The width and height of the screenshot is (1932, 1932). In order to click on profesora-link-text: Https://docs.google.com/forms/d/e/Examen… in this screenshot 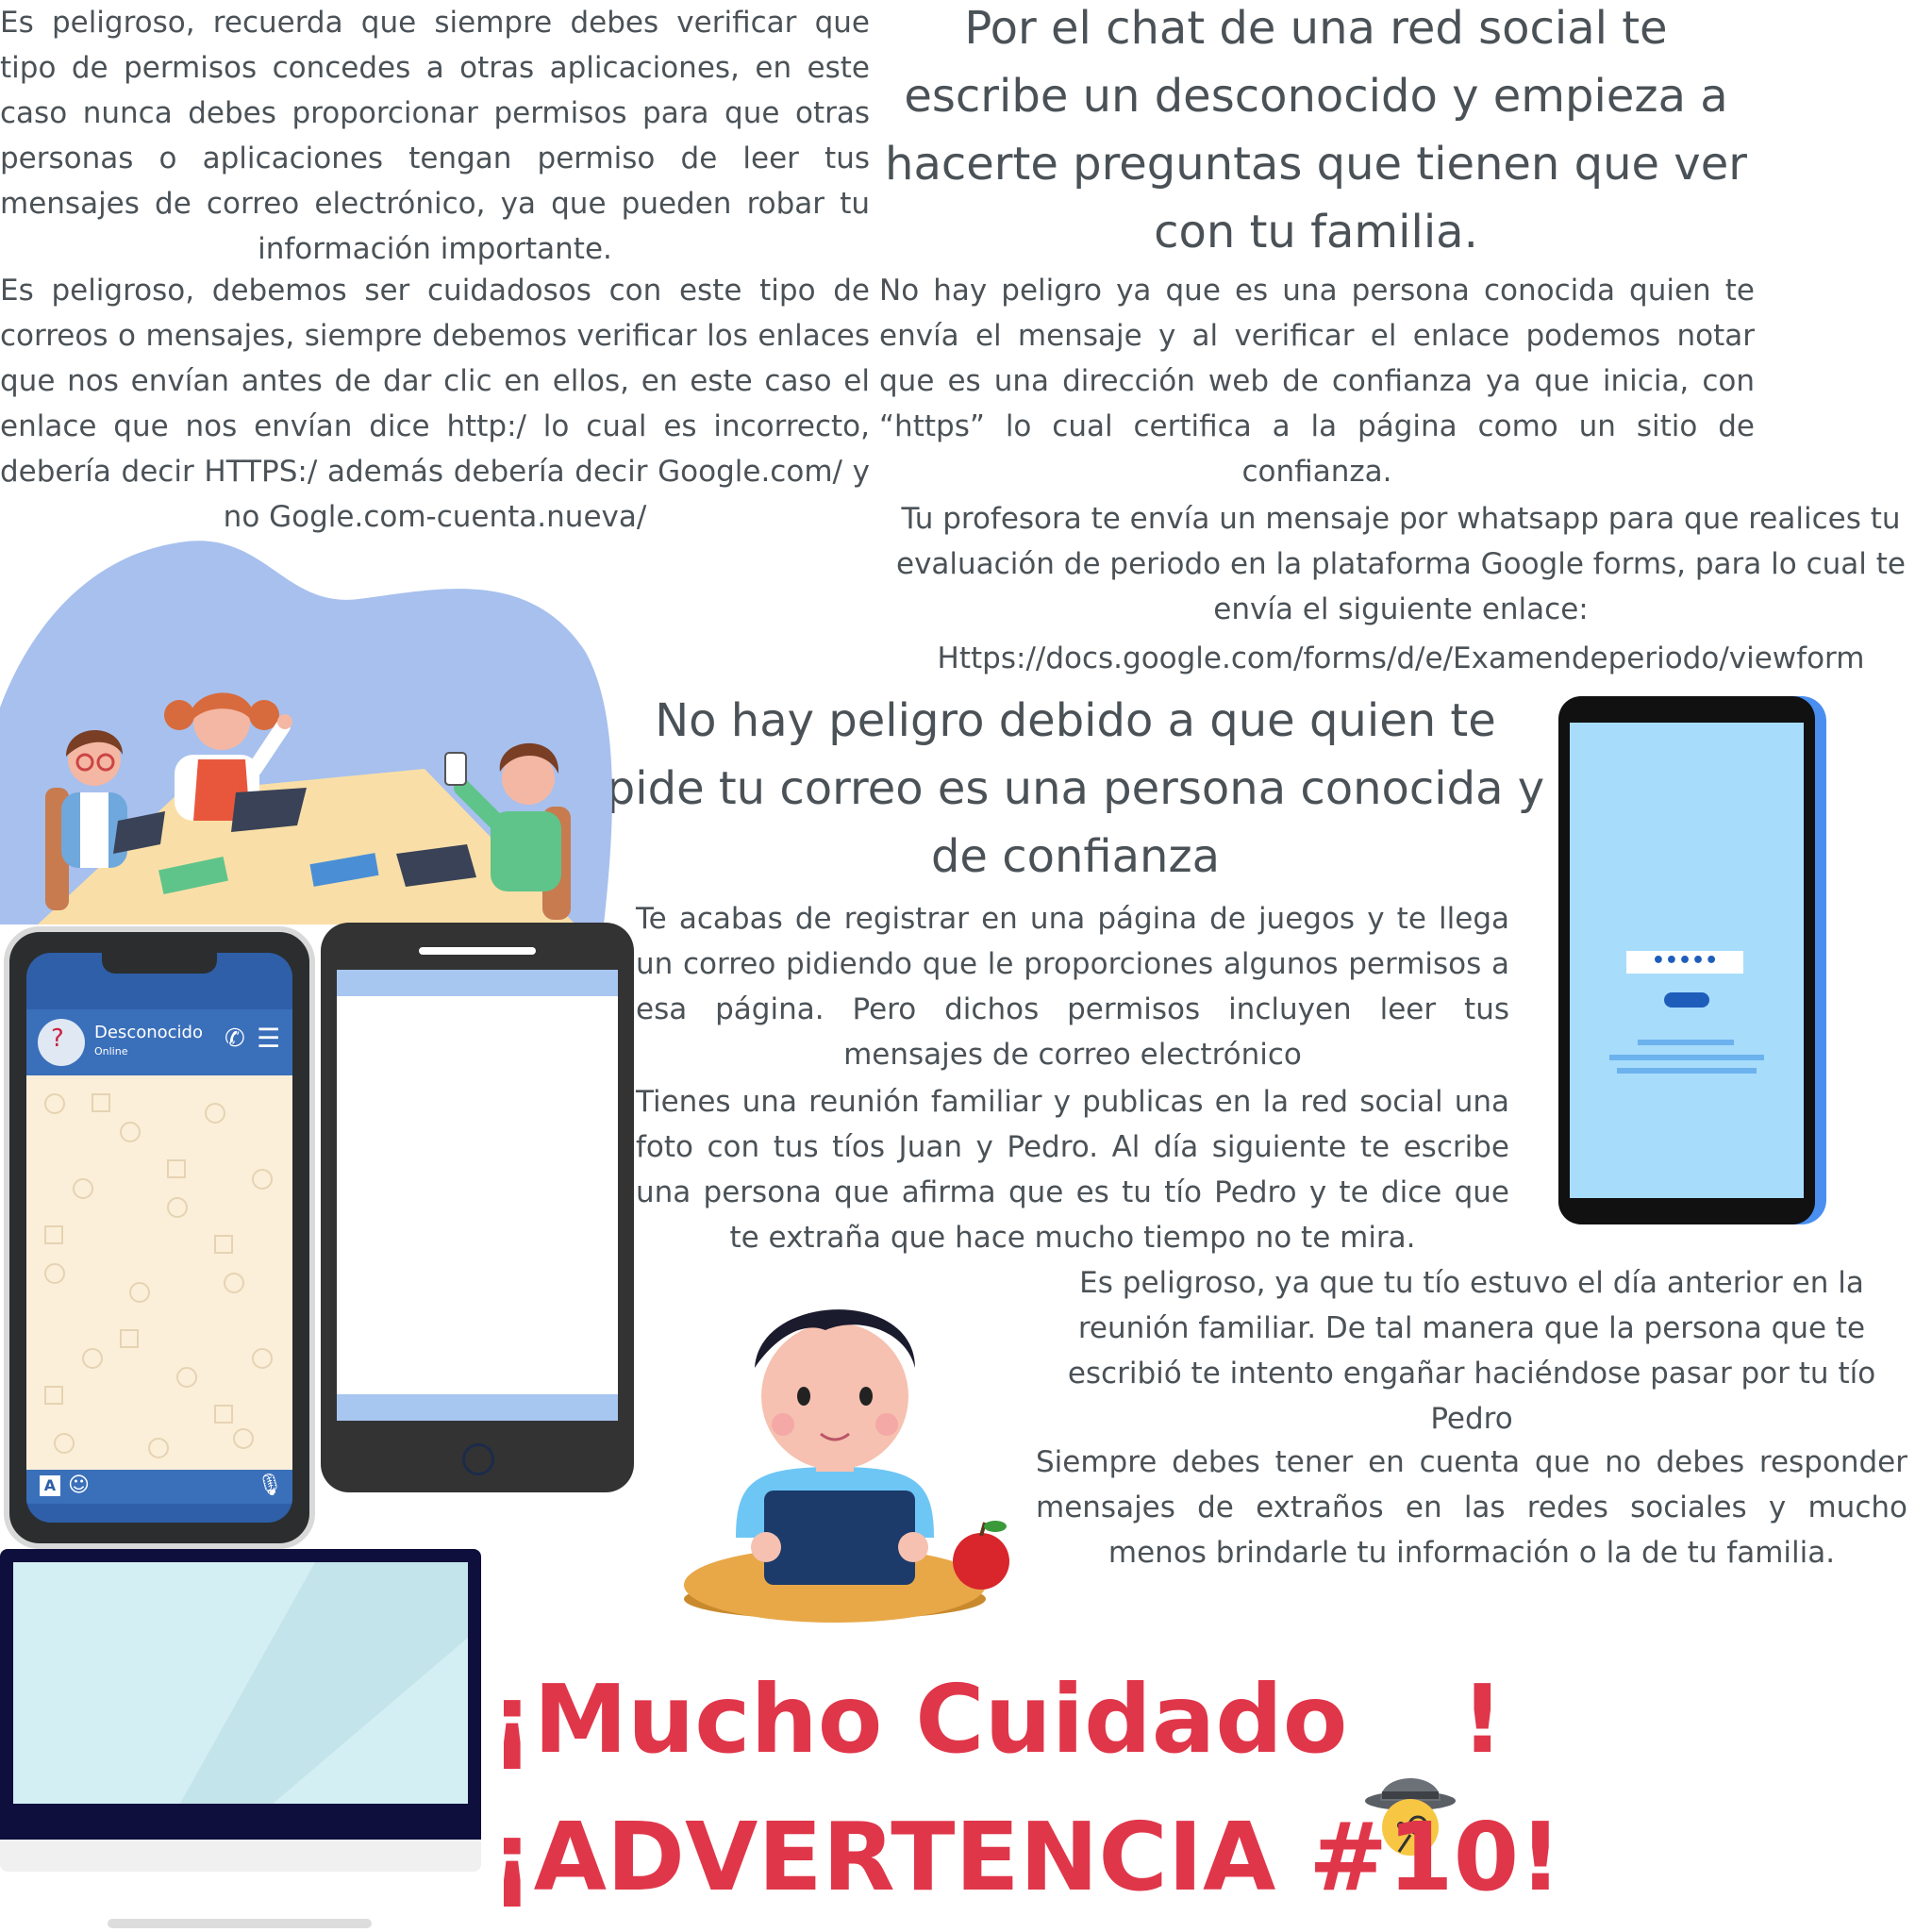, I will do `click(1401, 658)`.